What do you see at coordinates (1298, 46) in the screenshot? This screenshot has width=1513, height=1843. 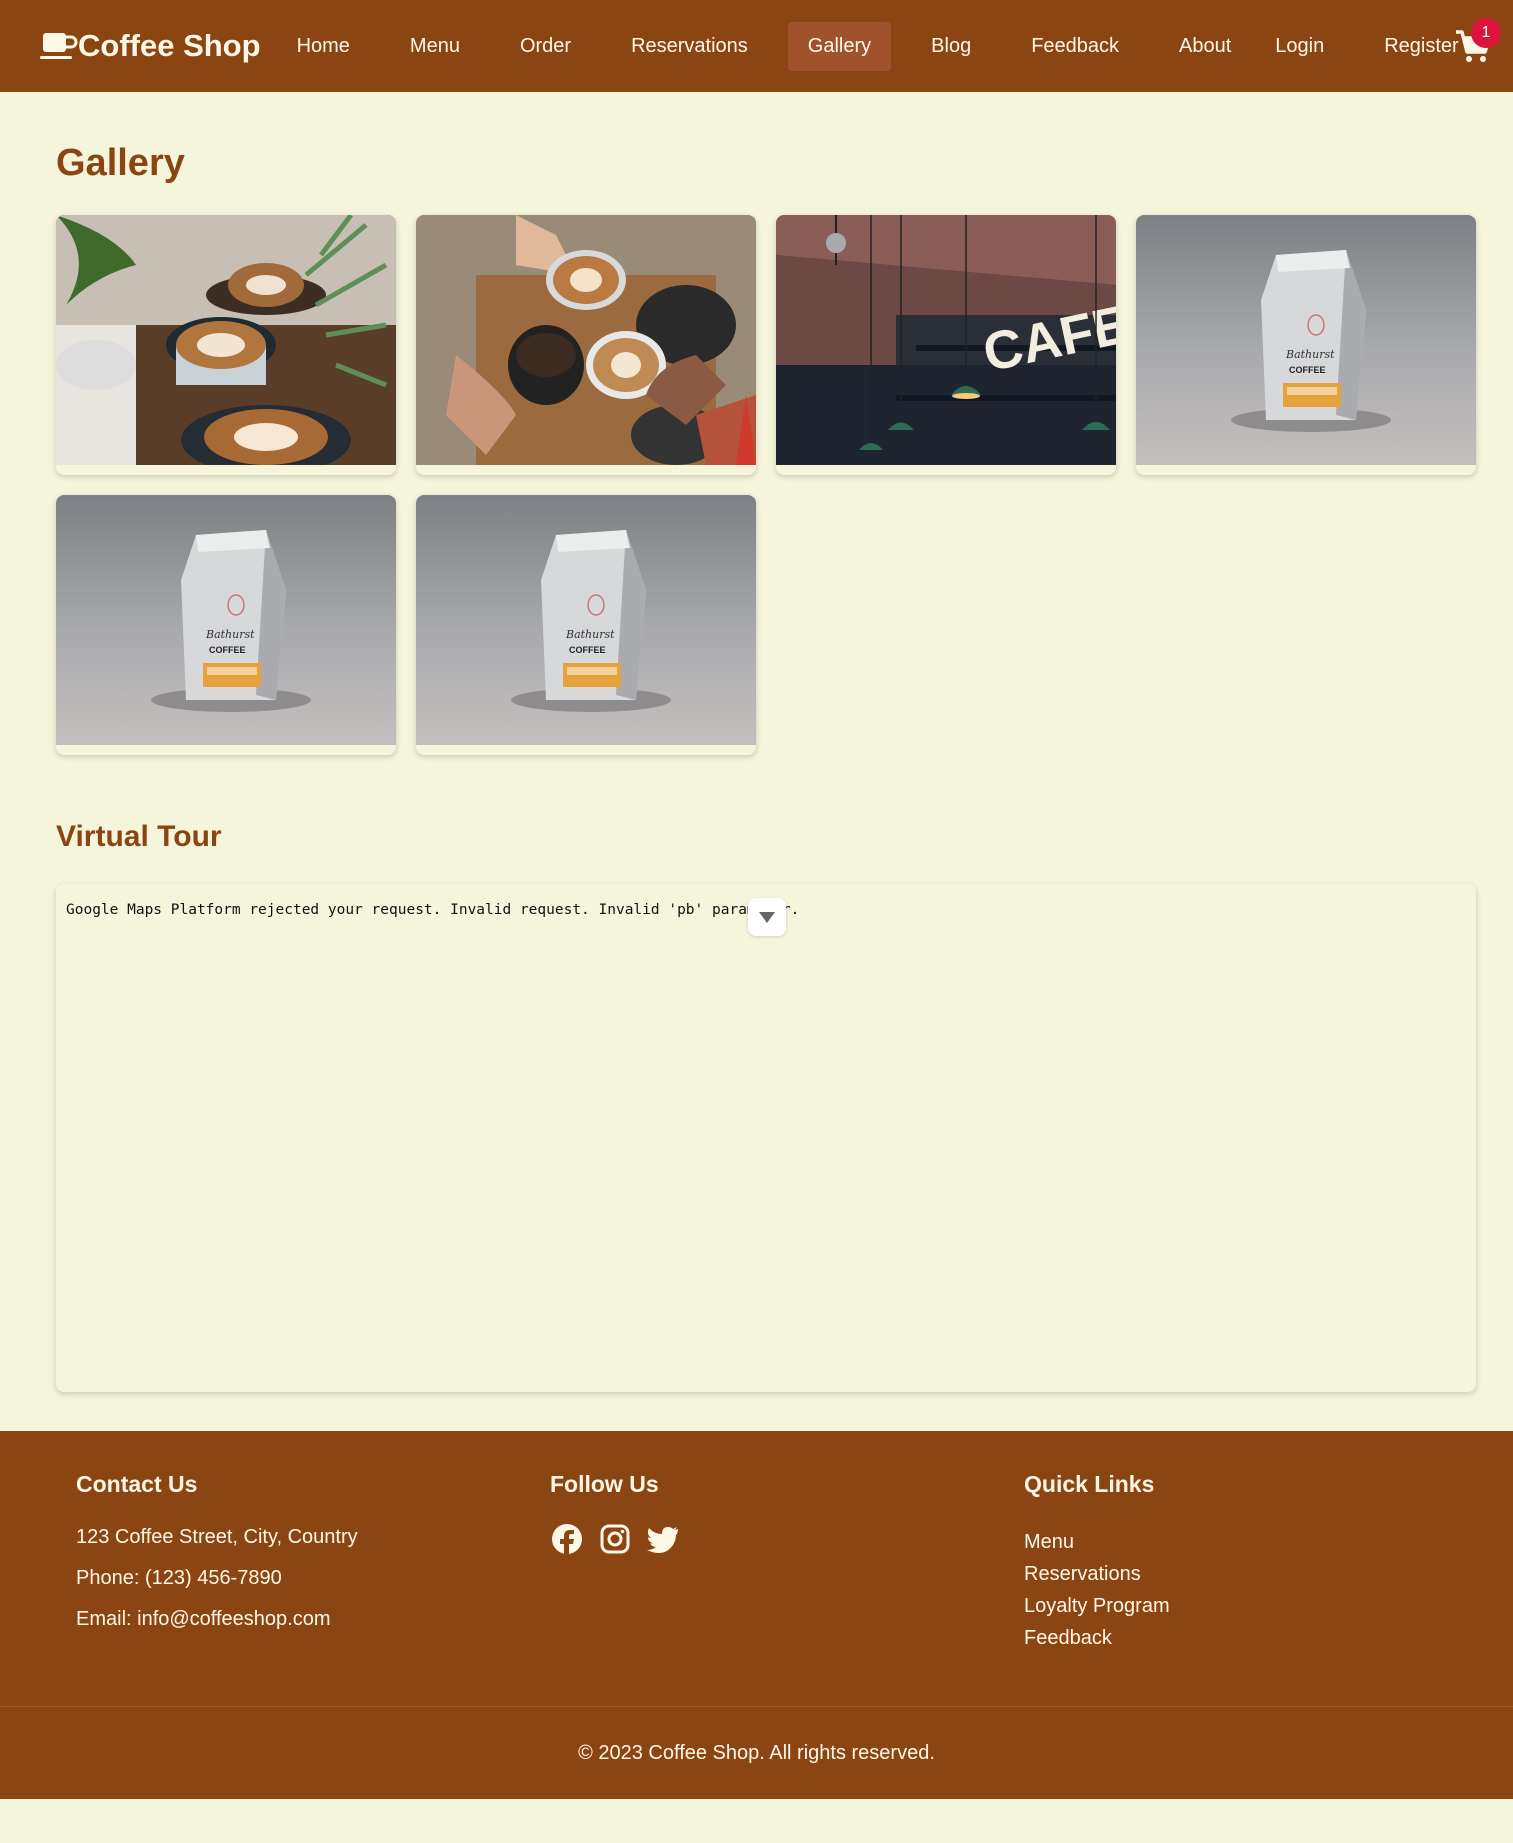 I see `nav-login: Login` at bounding box center [1298, 46].